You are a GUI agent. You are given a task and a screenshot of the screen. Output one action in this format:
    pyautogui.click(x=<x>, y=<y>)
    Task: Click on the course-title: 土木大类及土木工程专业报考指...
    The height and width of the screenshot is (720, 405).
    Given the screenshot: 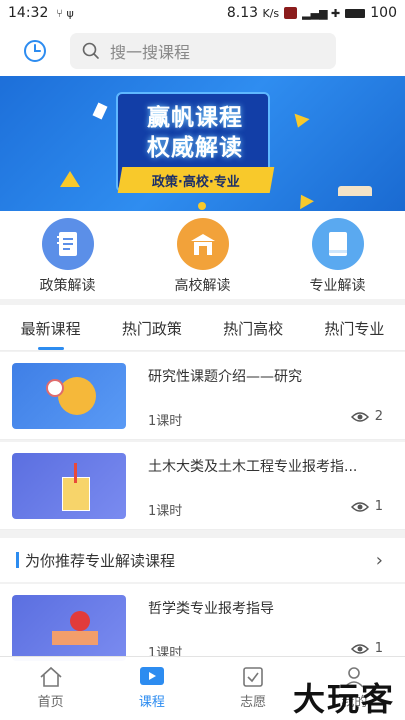 What is the action you would take?
    pyautogui.click(x=253, y=467)
    